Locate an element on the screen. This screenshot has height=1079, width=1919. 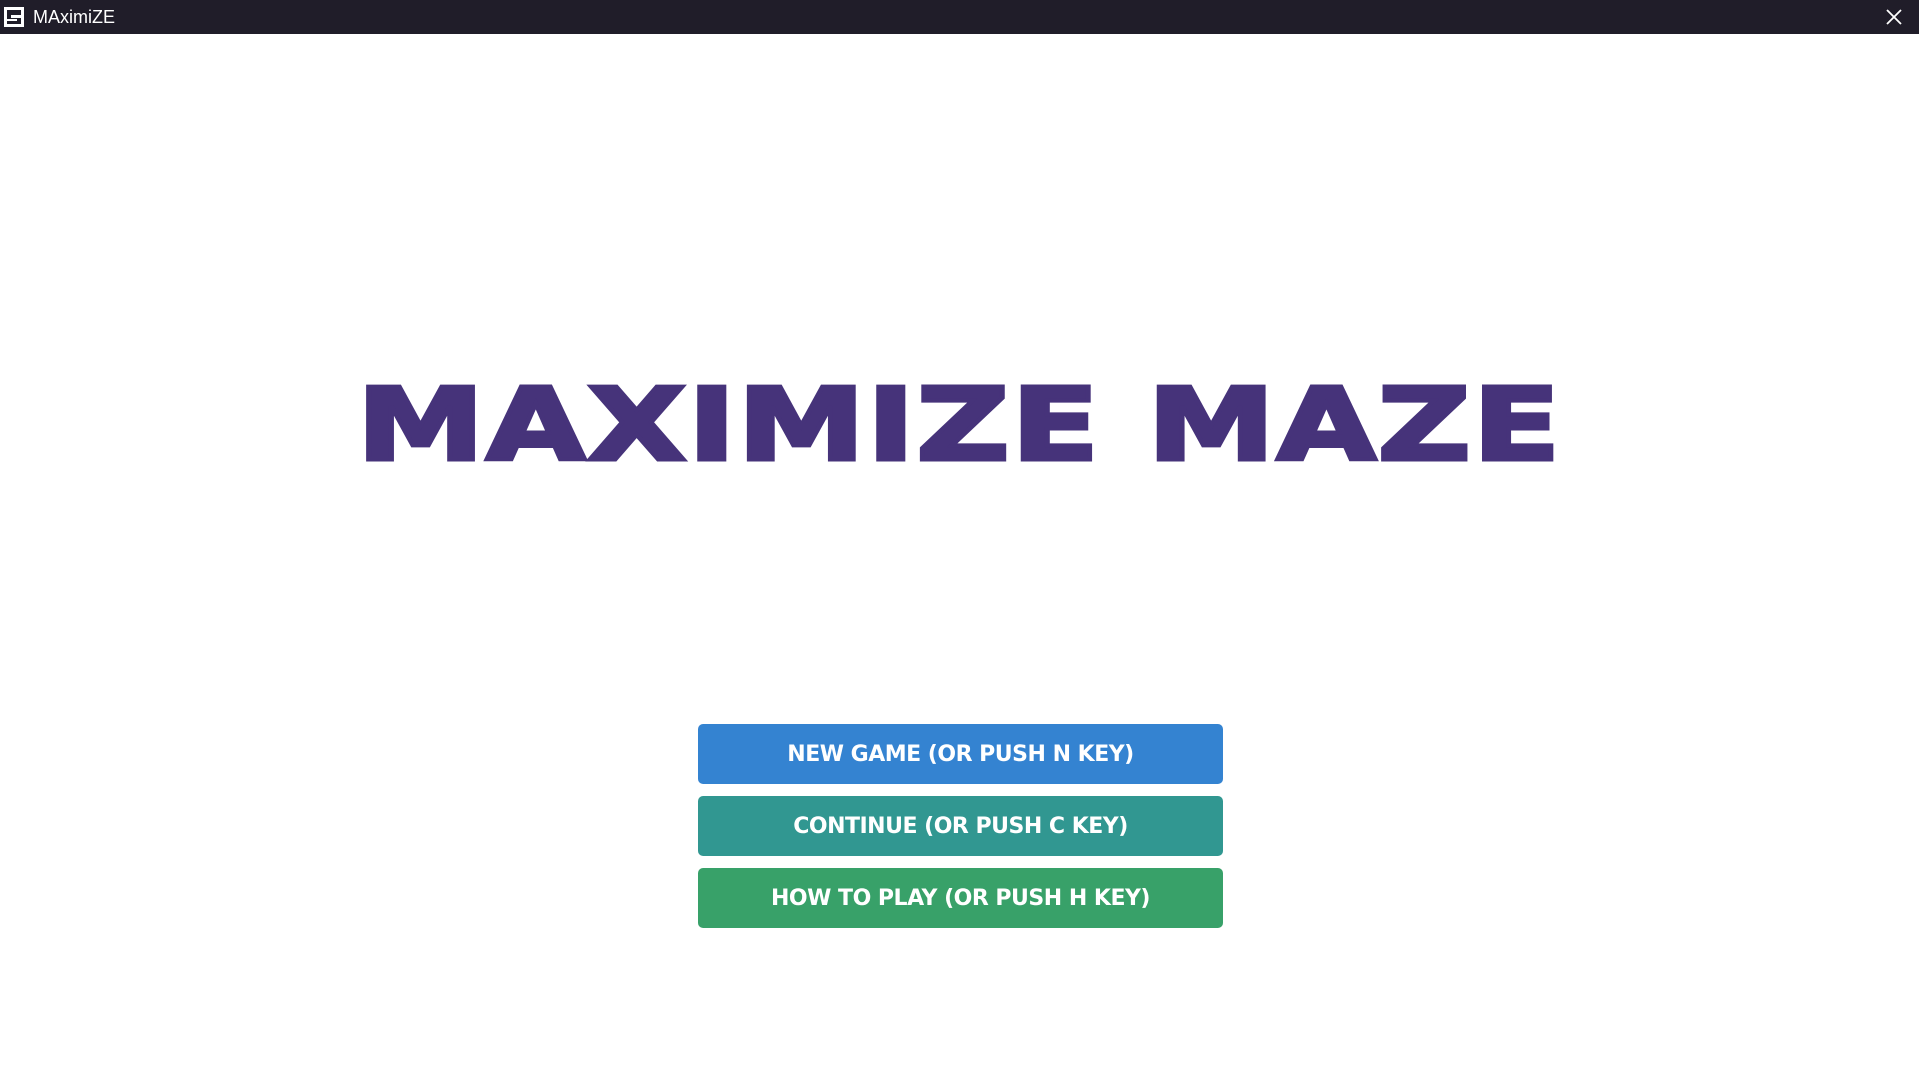
game-title: MAXIMIZE MAZE is located at coordinates (958, 425).